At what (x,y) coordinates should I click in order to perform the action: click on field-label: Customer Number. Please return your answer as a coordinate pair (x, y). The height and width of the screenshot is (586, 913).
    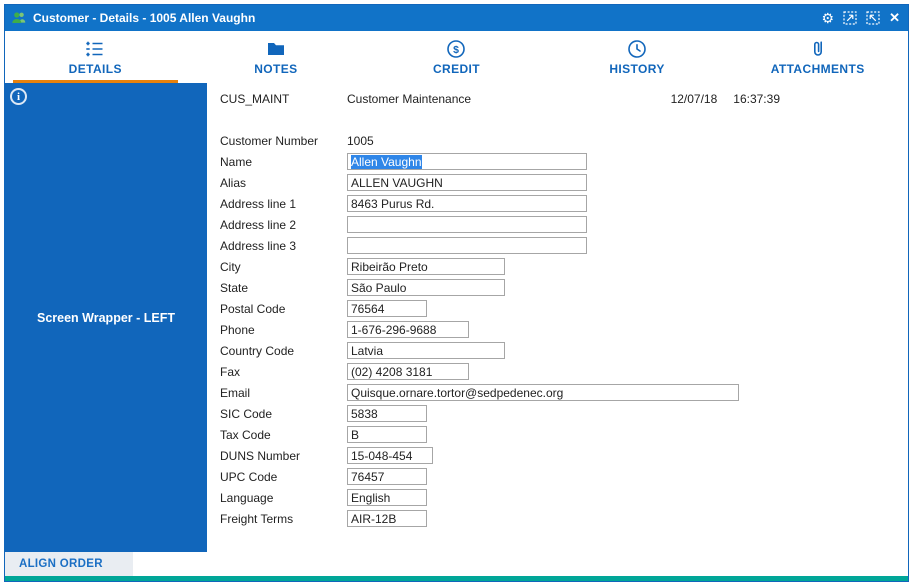
    Looking at the image, I should click on (269, 140).